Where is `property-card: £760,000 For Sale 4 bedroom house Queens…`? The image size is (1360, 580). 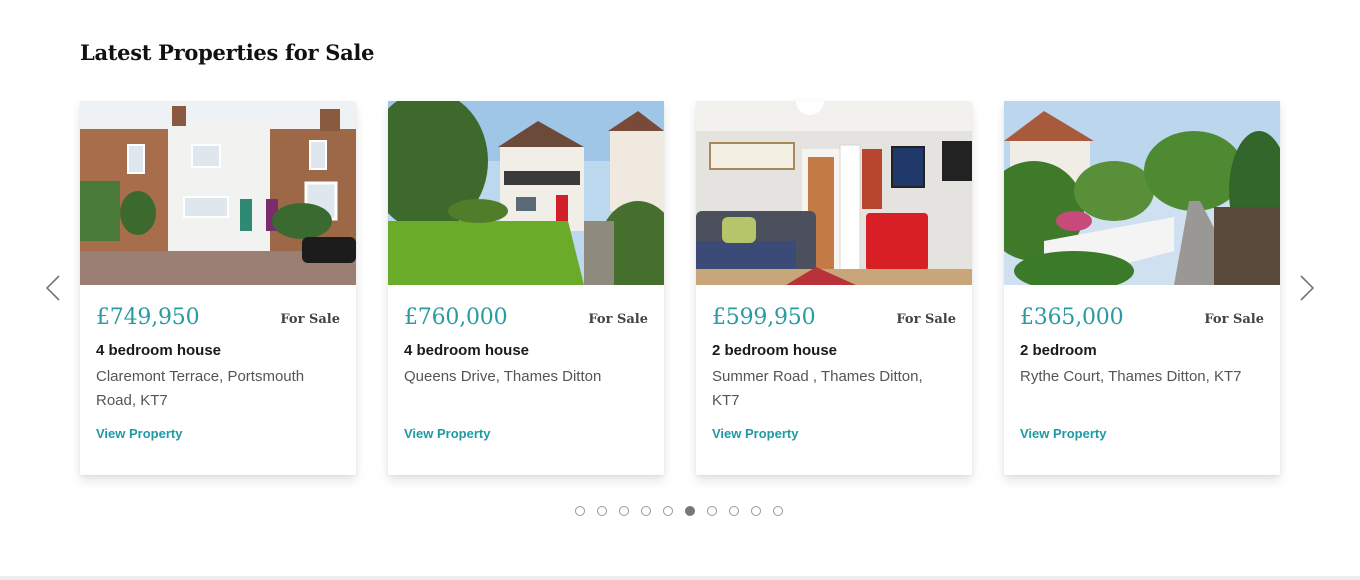 property-card: £760,000 For Sale 4 bedroom house Queens… is located at coordinates (526, 288).